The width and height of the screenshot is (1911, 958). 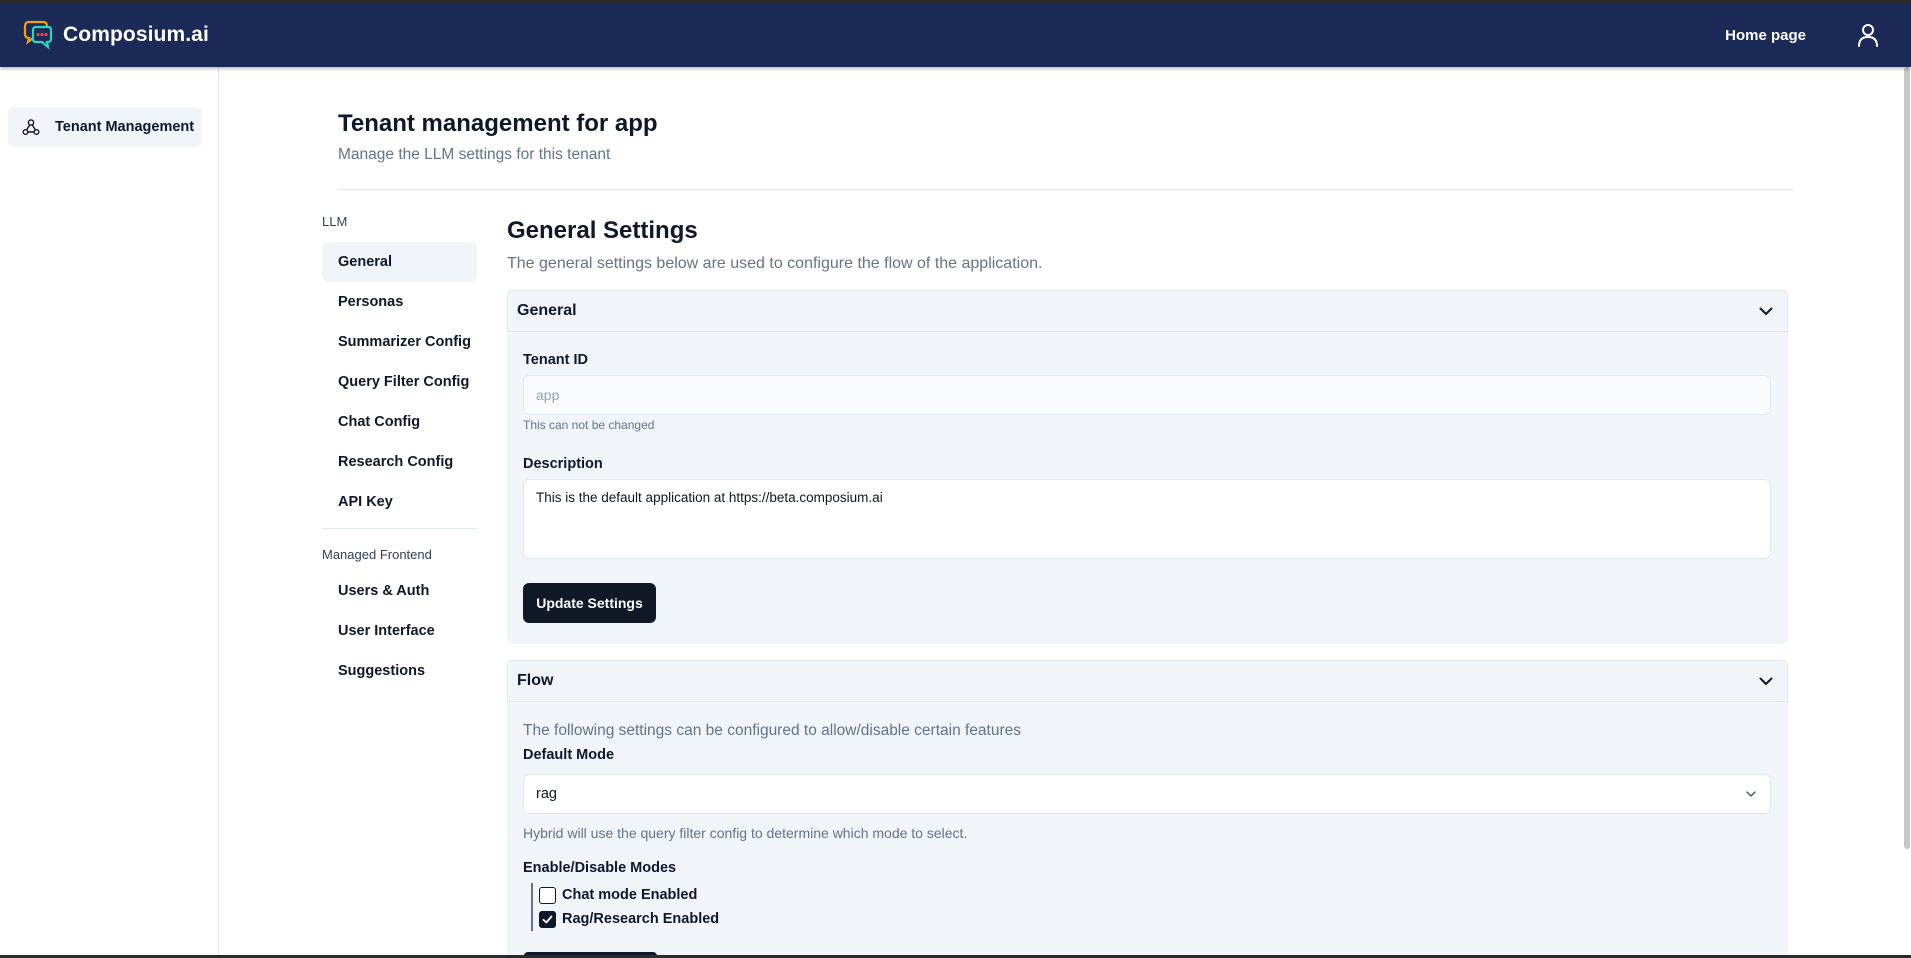 What do you see at coordinates (335, 221) in the screenshot?
I see `subnav-group-label-llm: LLM` at bounding box center [335, 221].